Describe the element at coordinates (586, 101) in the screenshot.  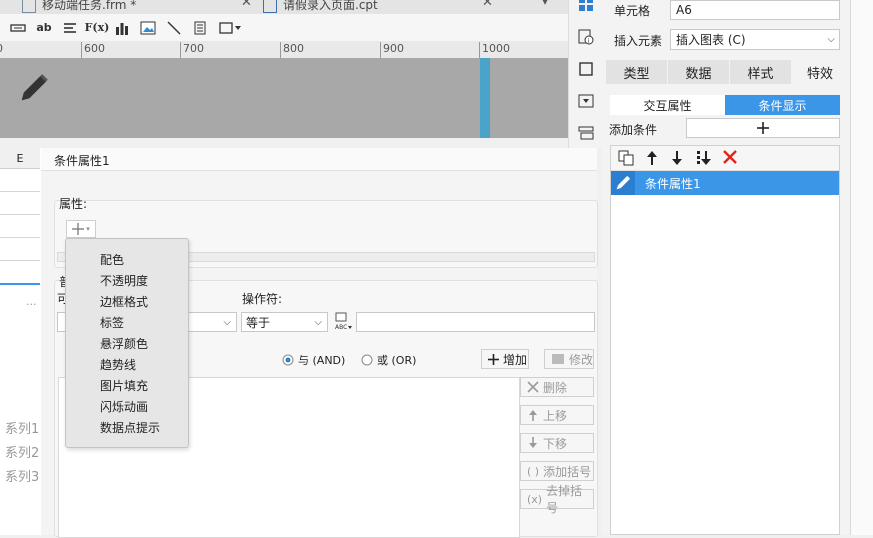
I see `dropdown-widget-icon` at that location.